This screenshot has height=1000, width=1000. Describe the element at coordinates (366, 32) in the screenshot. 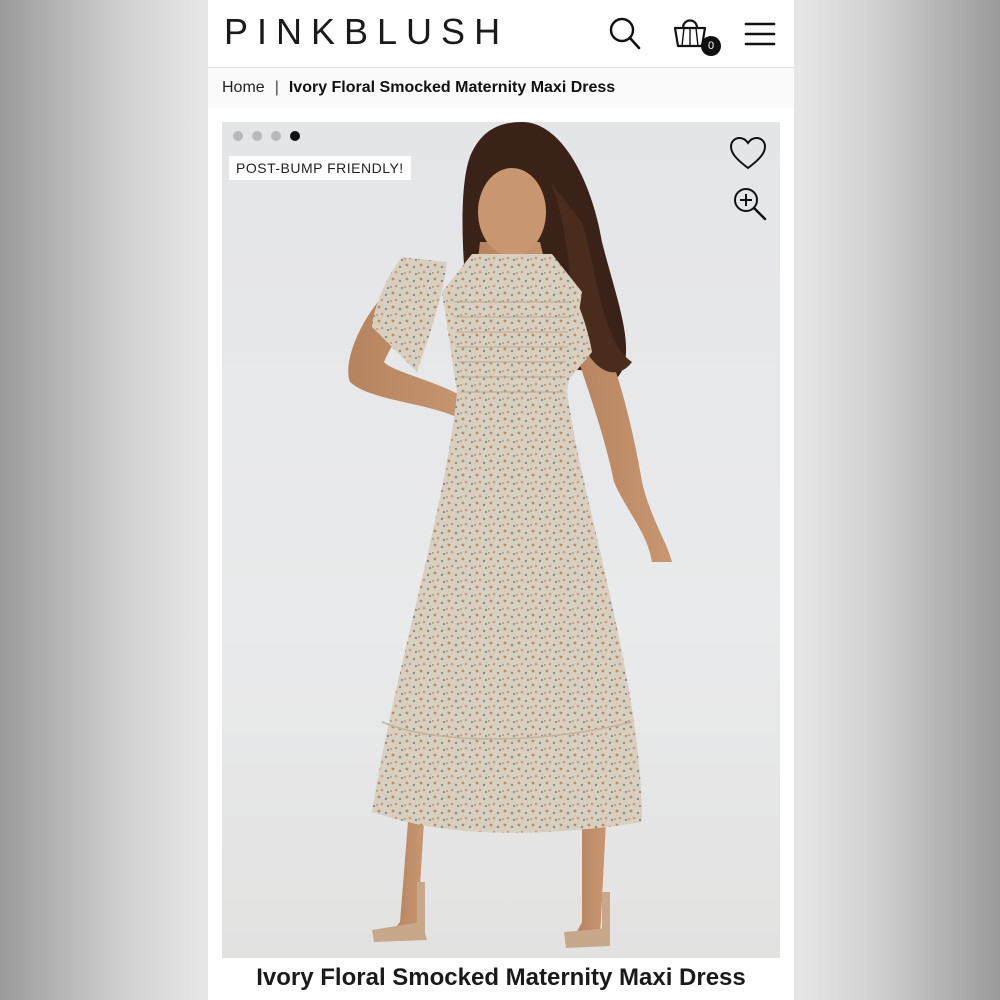

I see `brand-logo: PINKBLUSH` at that location.